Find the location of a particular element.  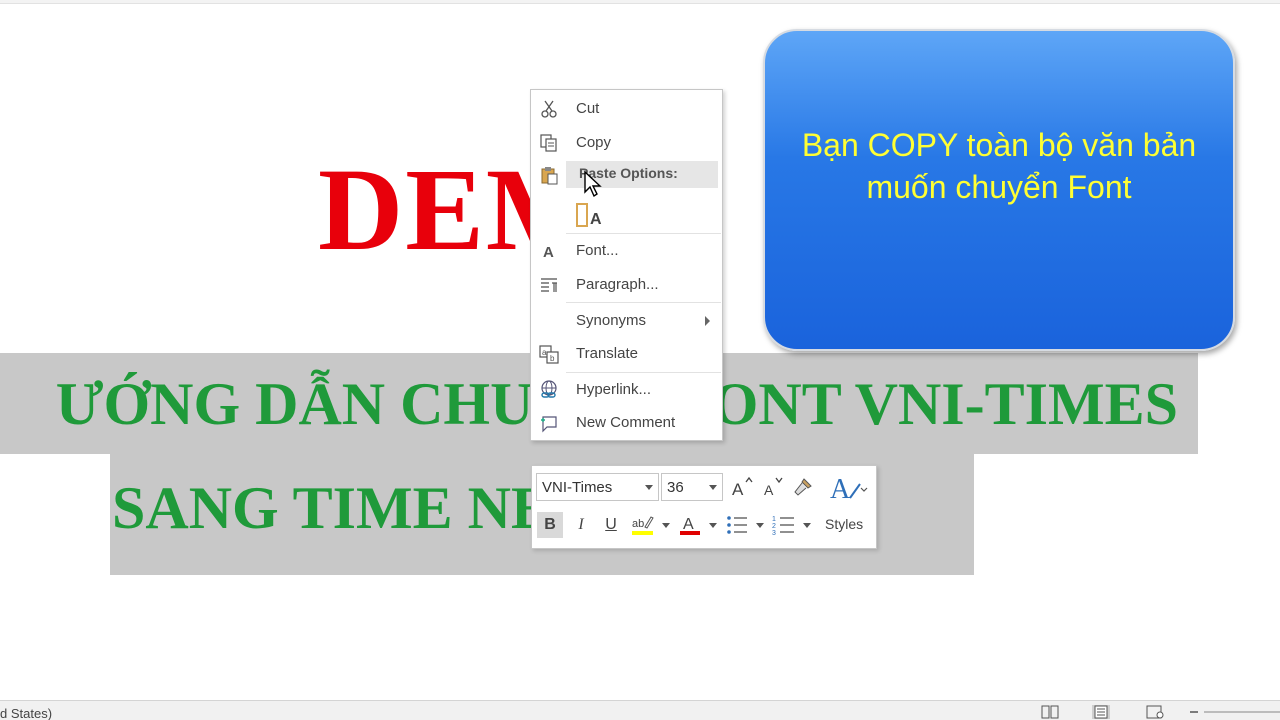

copy-icon is located at coordinates (548, 143).